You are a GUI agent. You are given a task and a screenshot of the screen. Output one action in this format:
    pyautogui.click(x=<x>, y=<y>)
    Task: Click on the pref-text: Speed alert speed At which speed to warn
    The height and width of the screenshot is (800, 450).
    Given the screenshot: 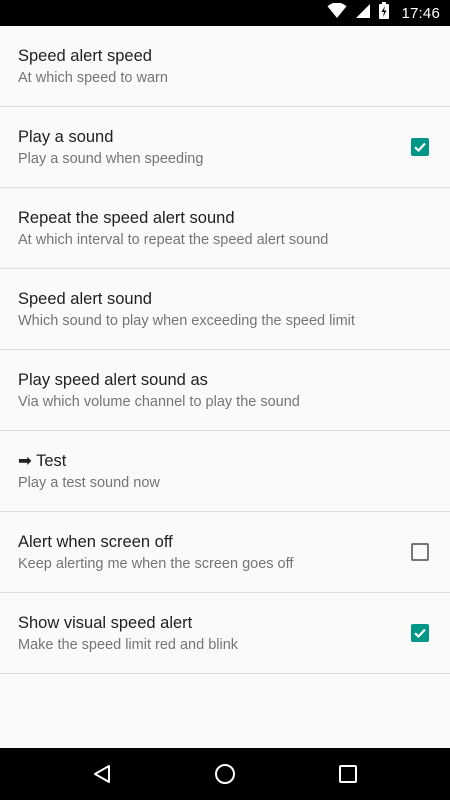 What is the action you would take?
    pyautogui.click(x=93, y=66)
    